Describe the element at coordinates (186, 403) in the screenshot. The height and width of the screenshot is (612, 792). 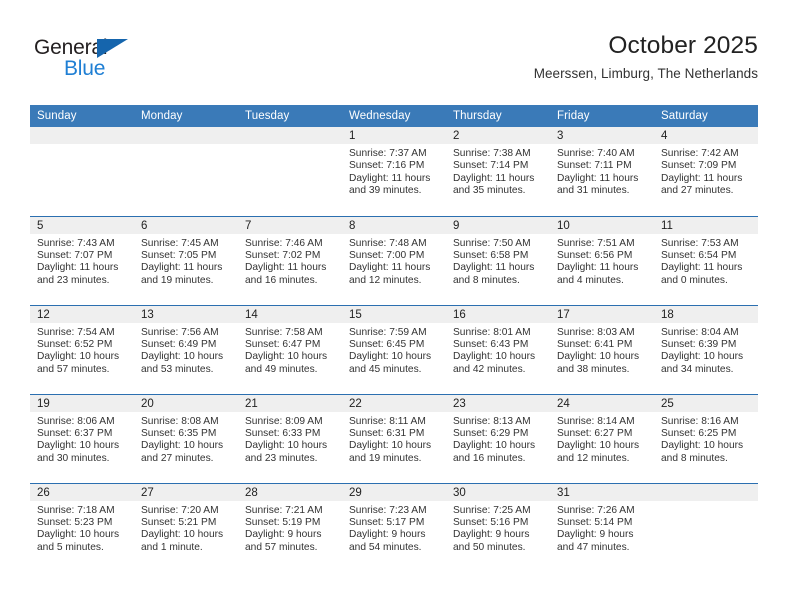
I see `day-number: 20` at that location.